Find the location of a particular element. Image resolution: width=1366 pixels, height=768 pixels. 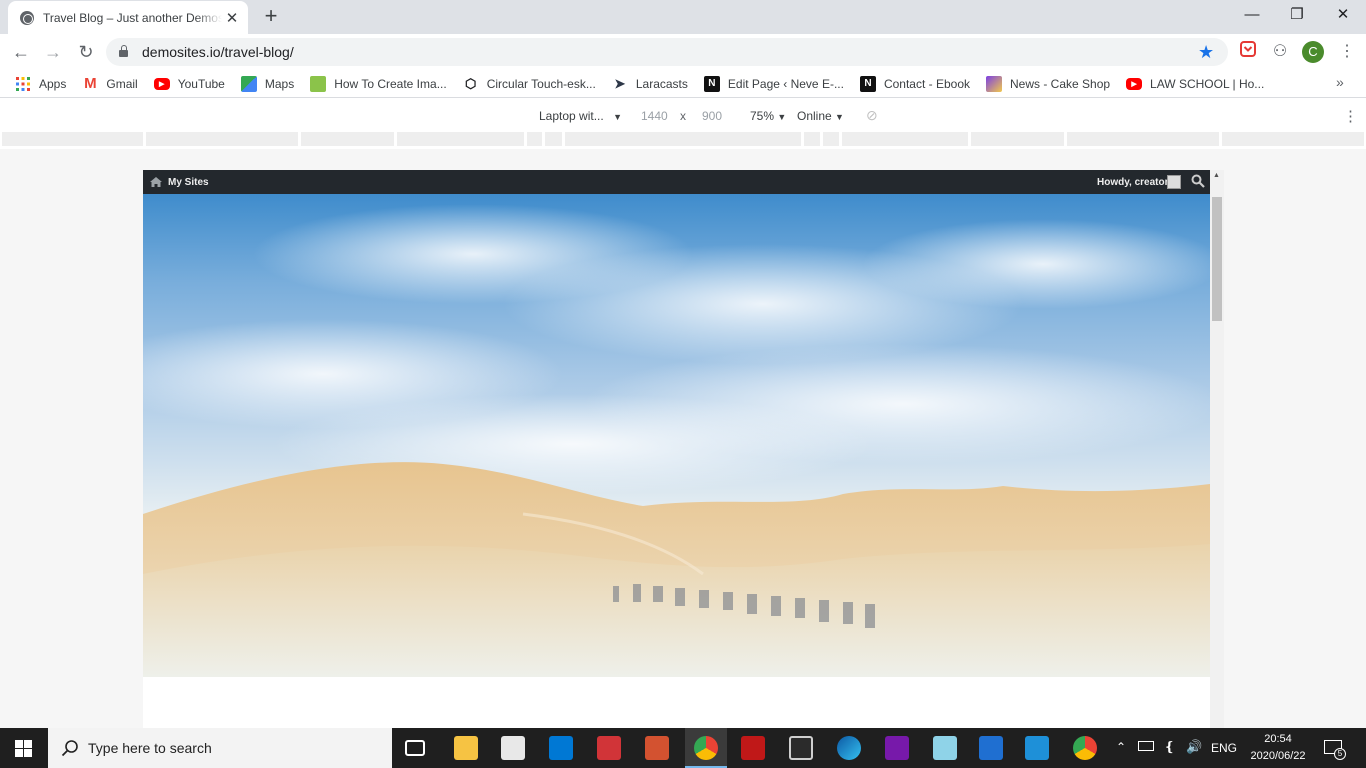

reload-icon: ↻ is located at coordinates (86, 52).